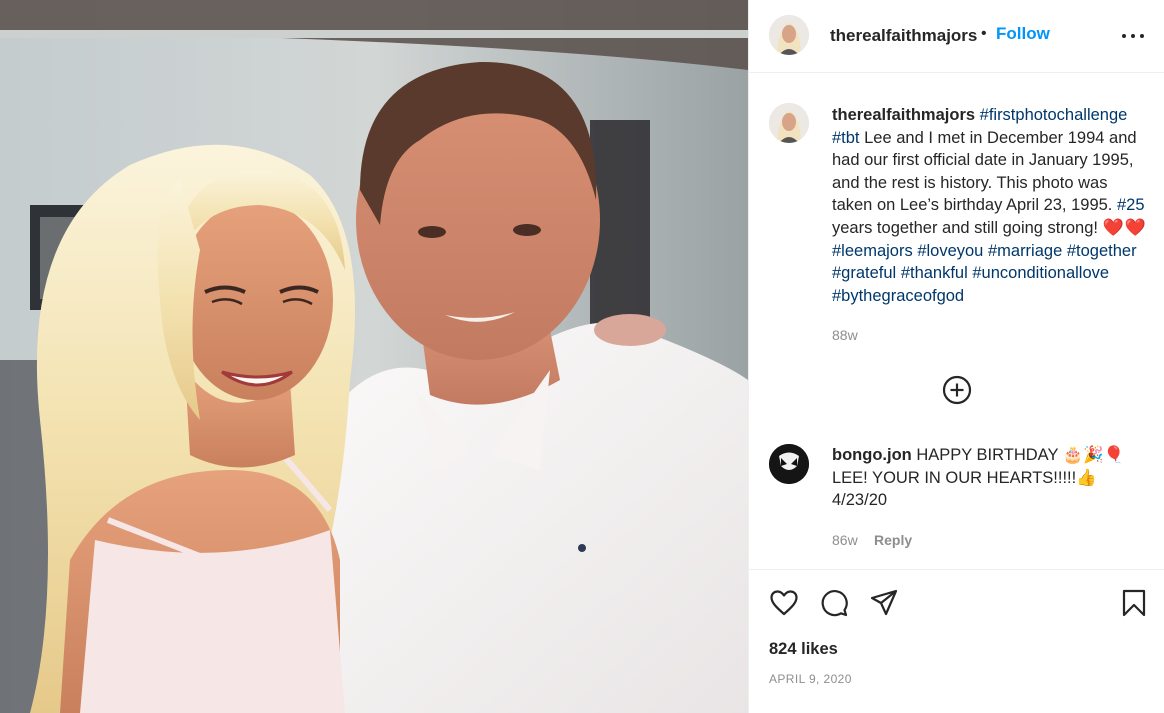  Describe the element at coordinates (789, 464) in the screenshot. I see `commenter-avatar` at that location.